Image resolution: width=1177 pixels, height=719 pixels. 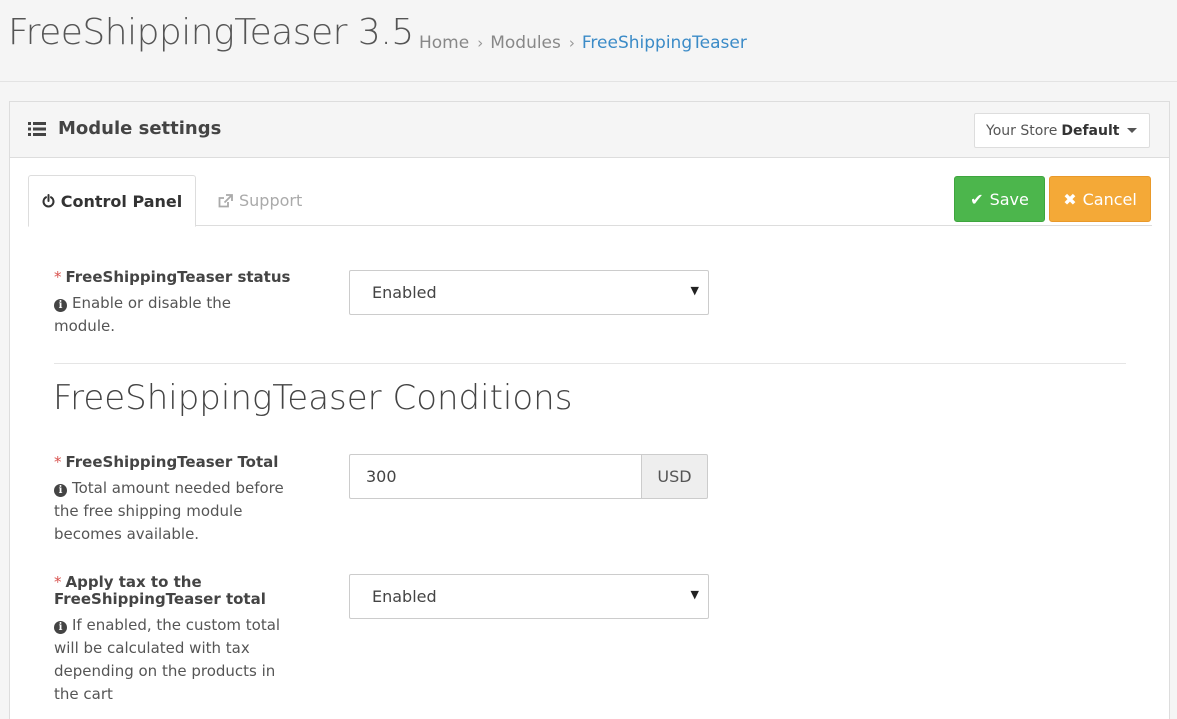 What do you see at coordinates (444, 43) in the screenshot?
I see `breadcrumb-home: Home` at bounding box center [444, 43].